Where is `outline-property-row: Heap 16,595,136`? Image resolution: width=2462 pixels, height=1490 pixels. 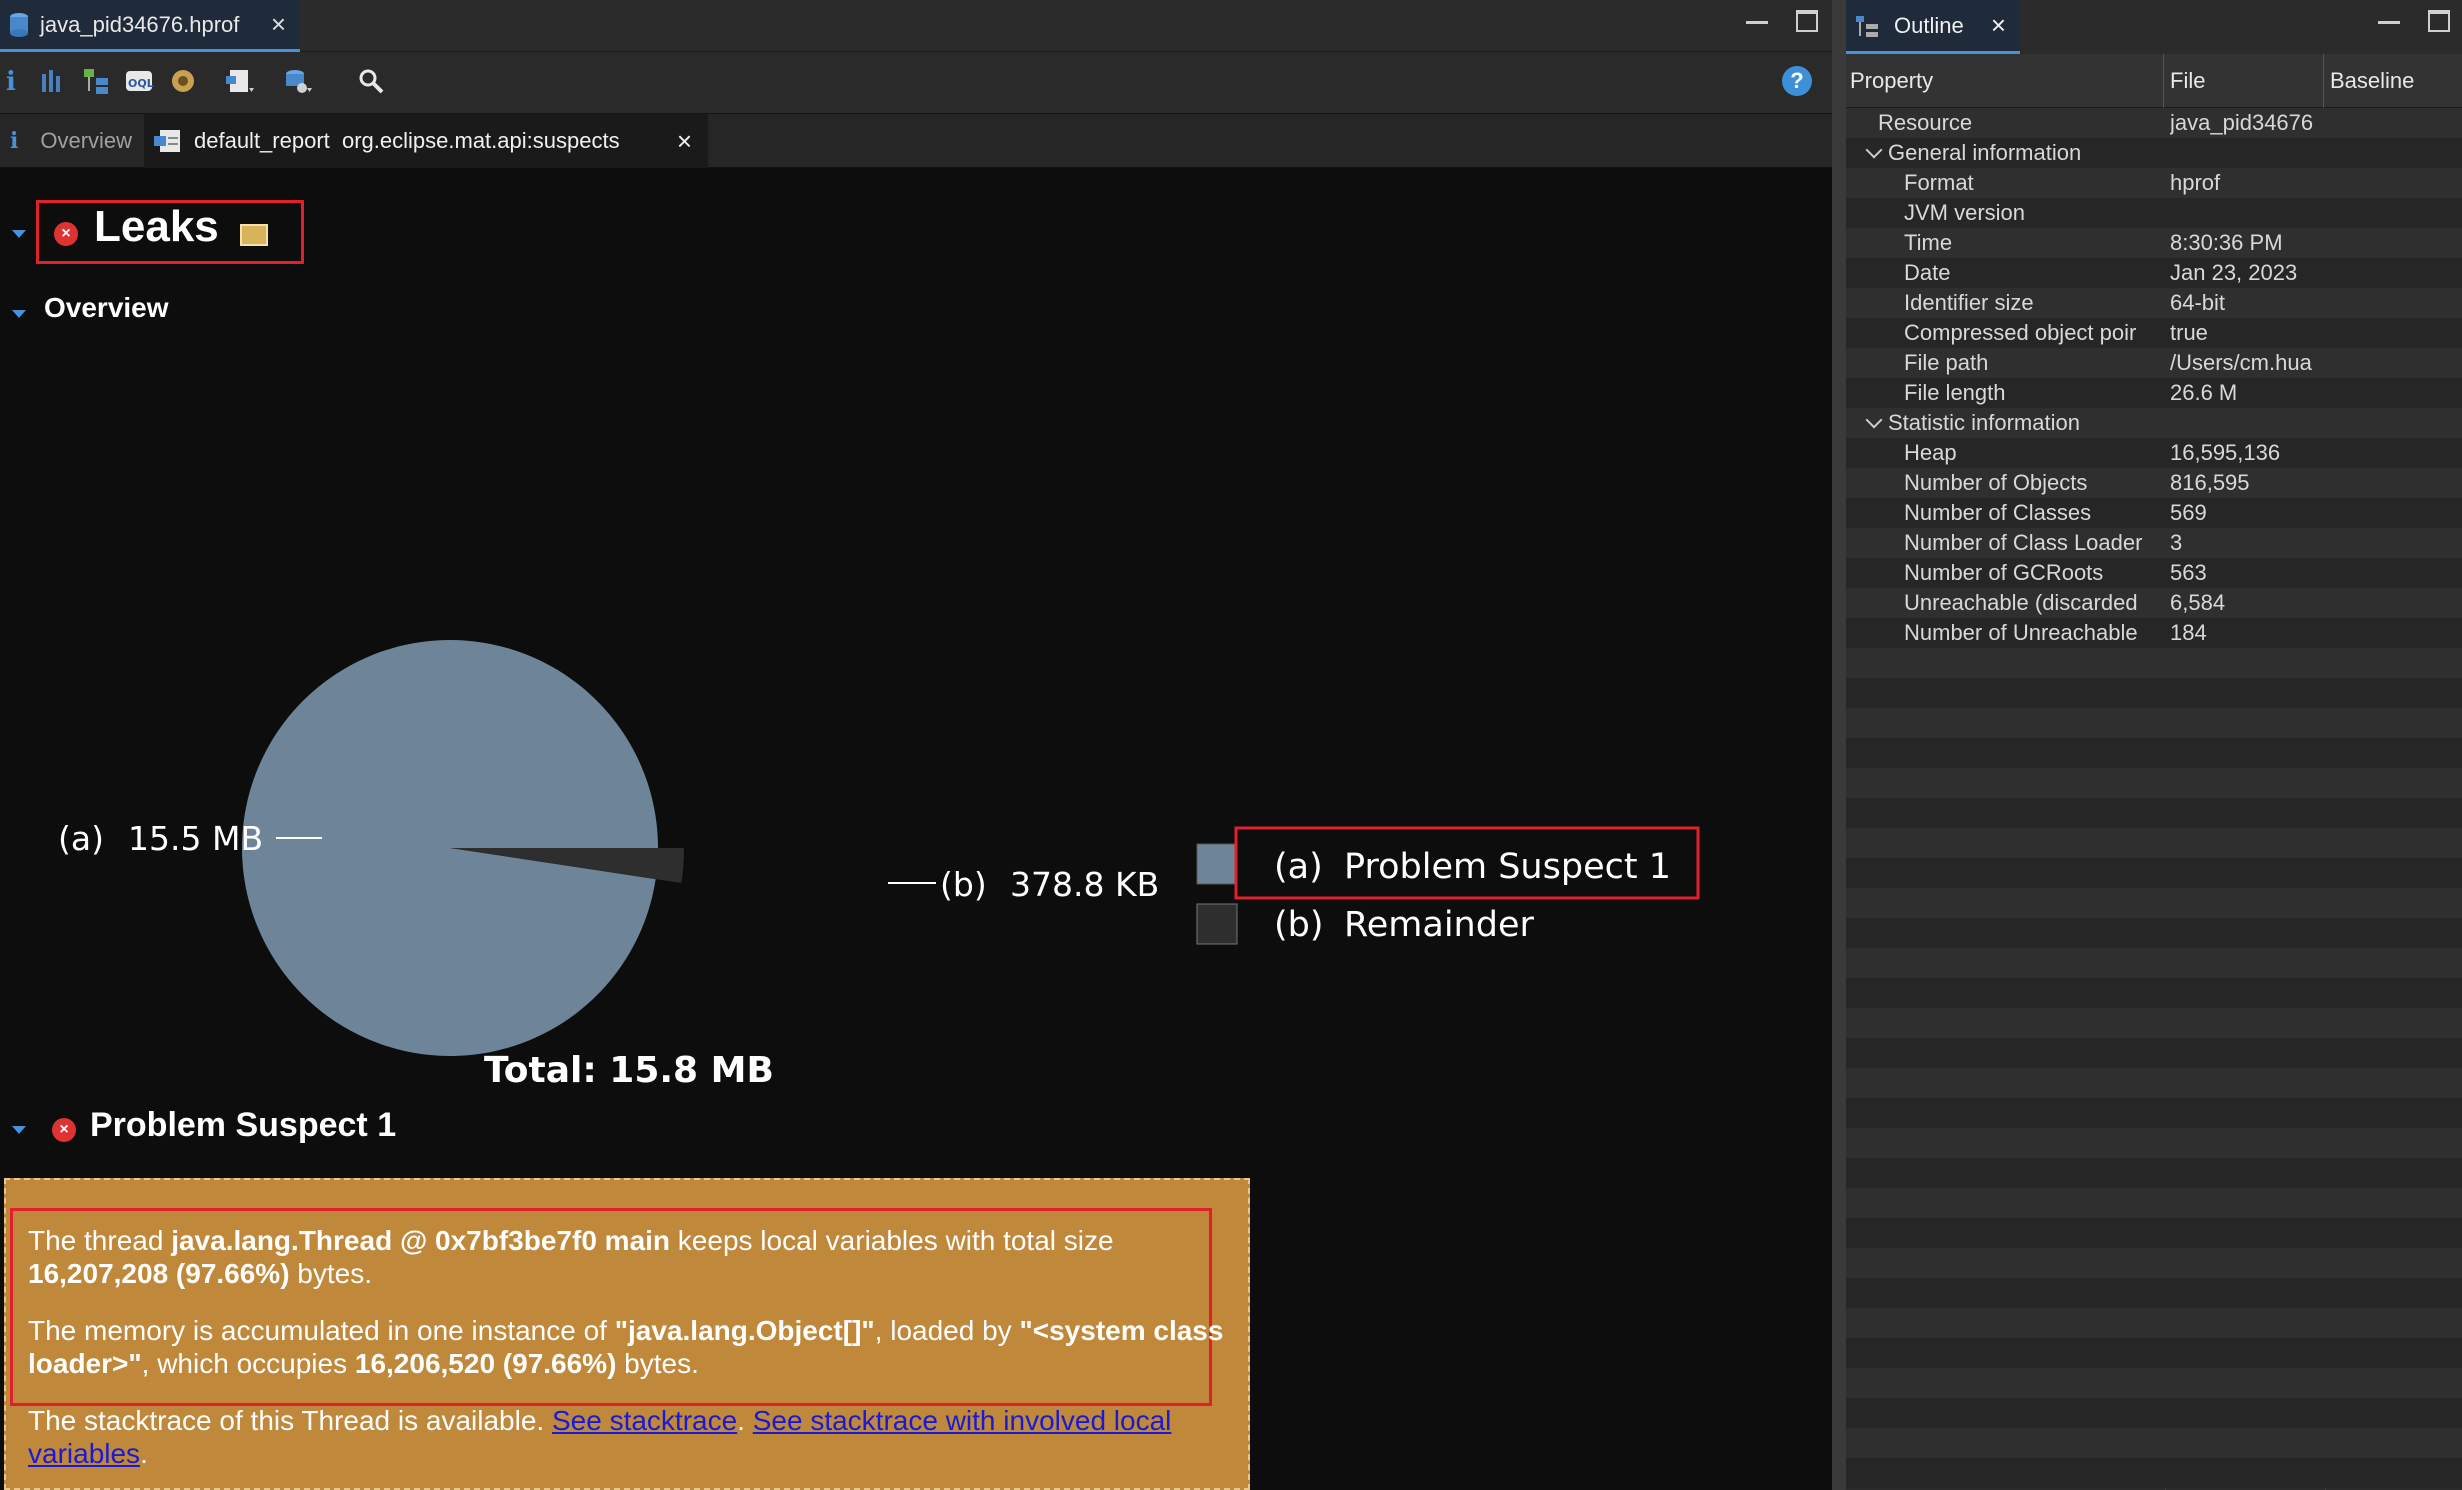
outline-property-row: Heap 16,595,136 is located at coordinates (2154, 453).